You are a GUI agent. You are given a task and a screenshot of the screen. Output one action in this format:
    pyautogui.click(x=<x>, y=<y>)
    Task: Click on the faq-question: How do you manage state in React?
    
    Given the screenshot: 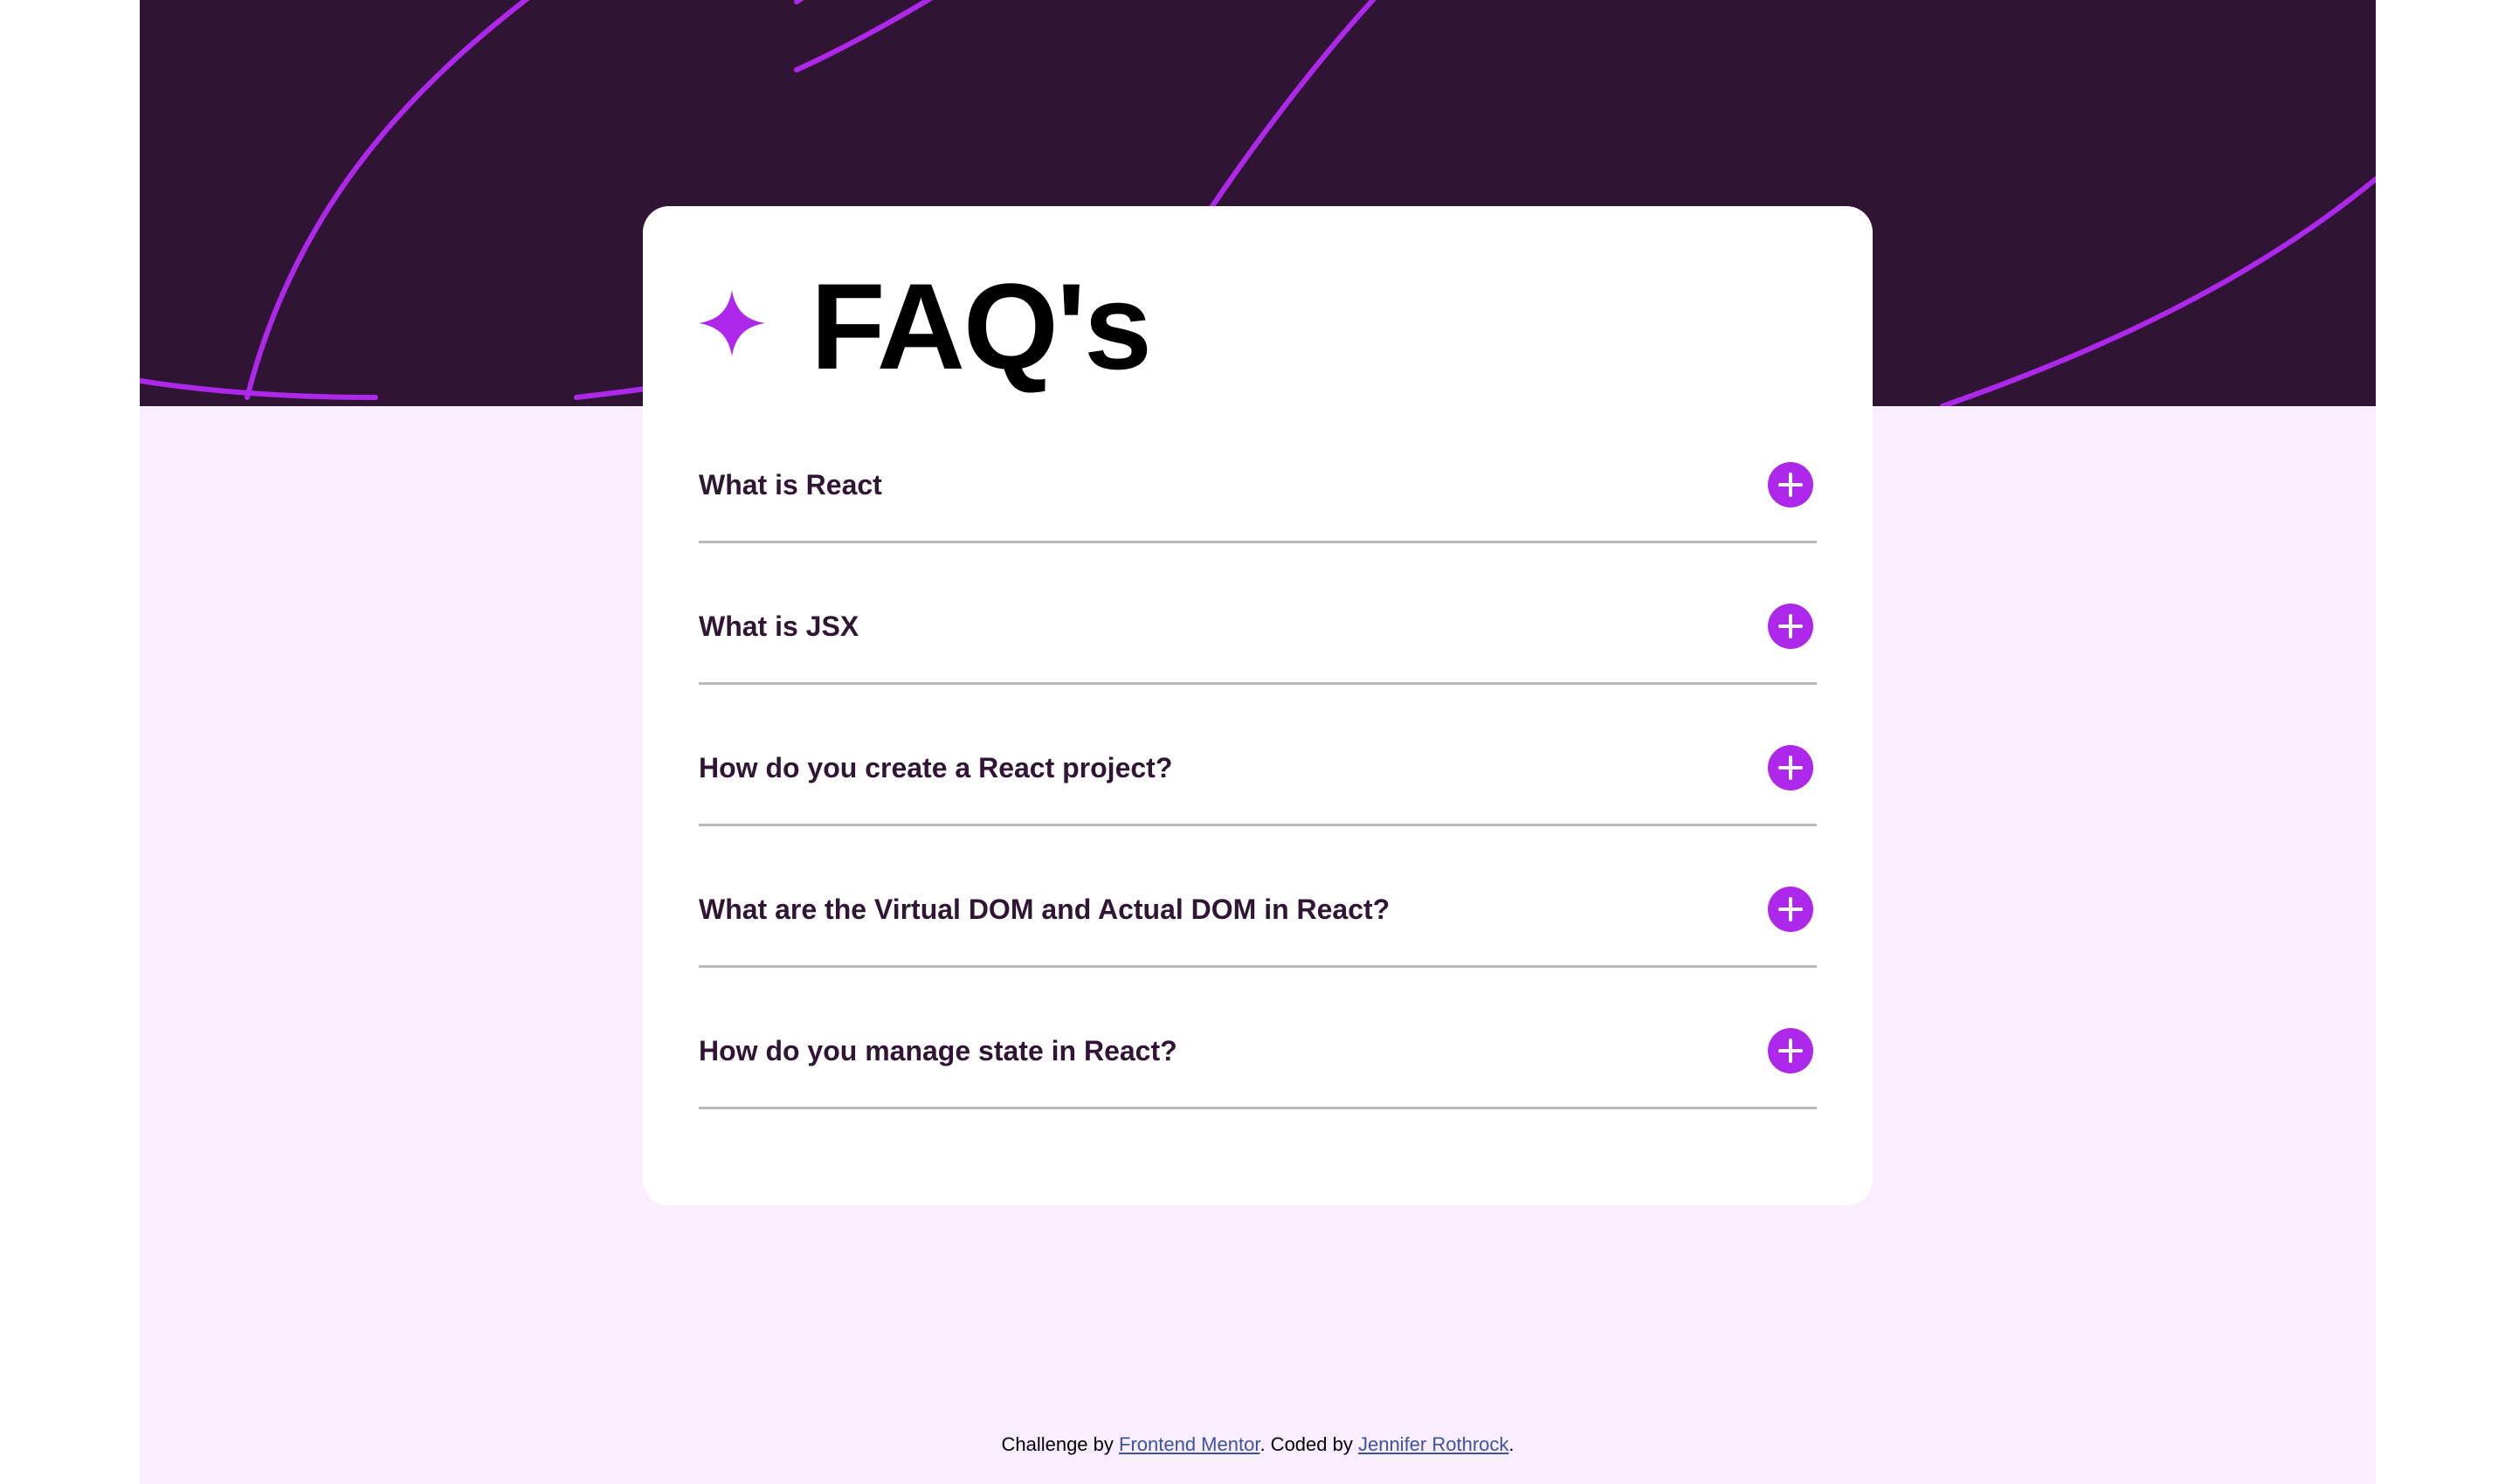 What is the action you would take?
    pyautogui.click(x=938, y=1050)
    